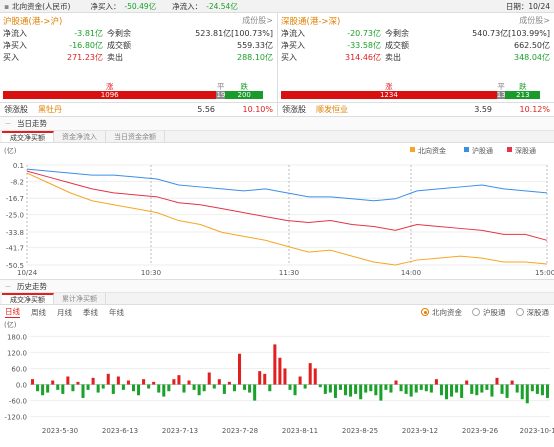 The width and height of the screenshot is (554, 447). What do you see at coordinates (10, 324) in the screenshot?
I see `y-axis-unit: (亿)` at bounding box center [10, 324].